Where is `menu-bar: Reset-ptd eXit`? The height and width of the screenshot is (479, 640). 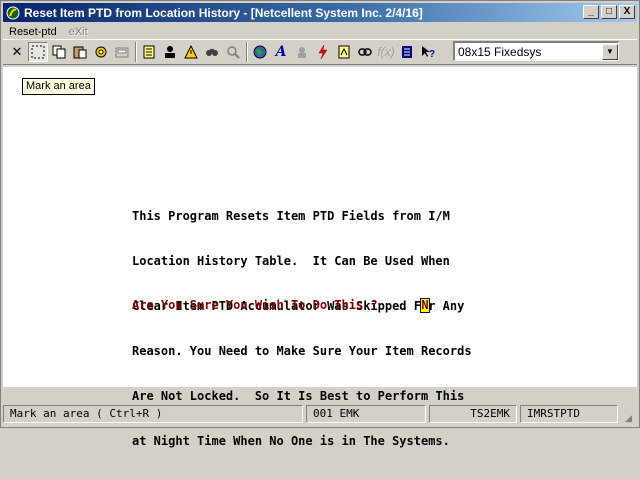 menu-bar: Reset-ptd eXit is located at coordinates (48, 32).